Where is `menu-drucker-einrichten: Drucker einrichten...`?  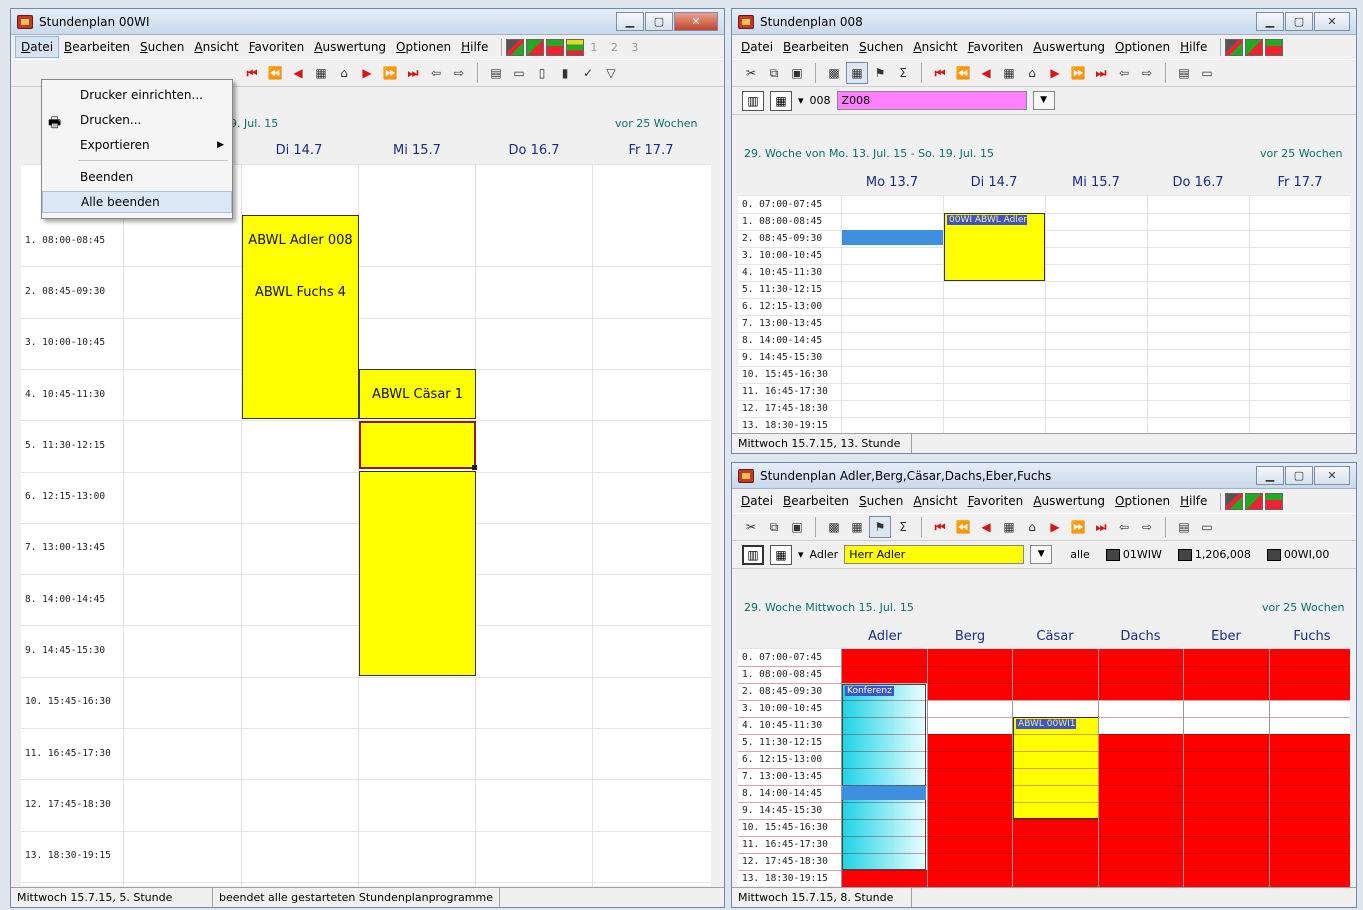 menu-drucker-einrichten: Drucker einrichten... is located at coordinates (137, 95).